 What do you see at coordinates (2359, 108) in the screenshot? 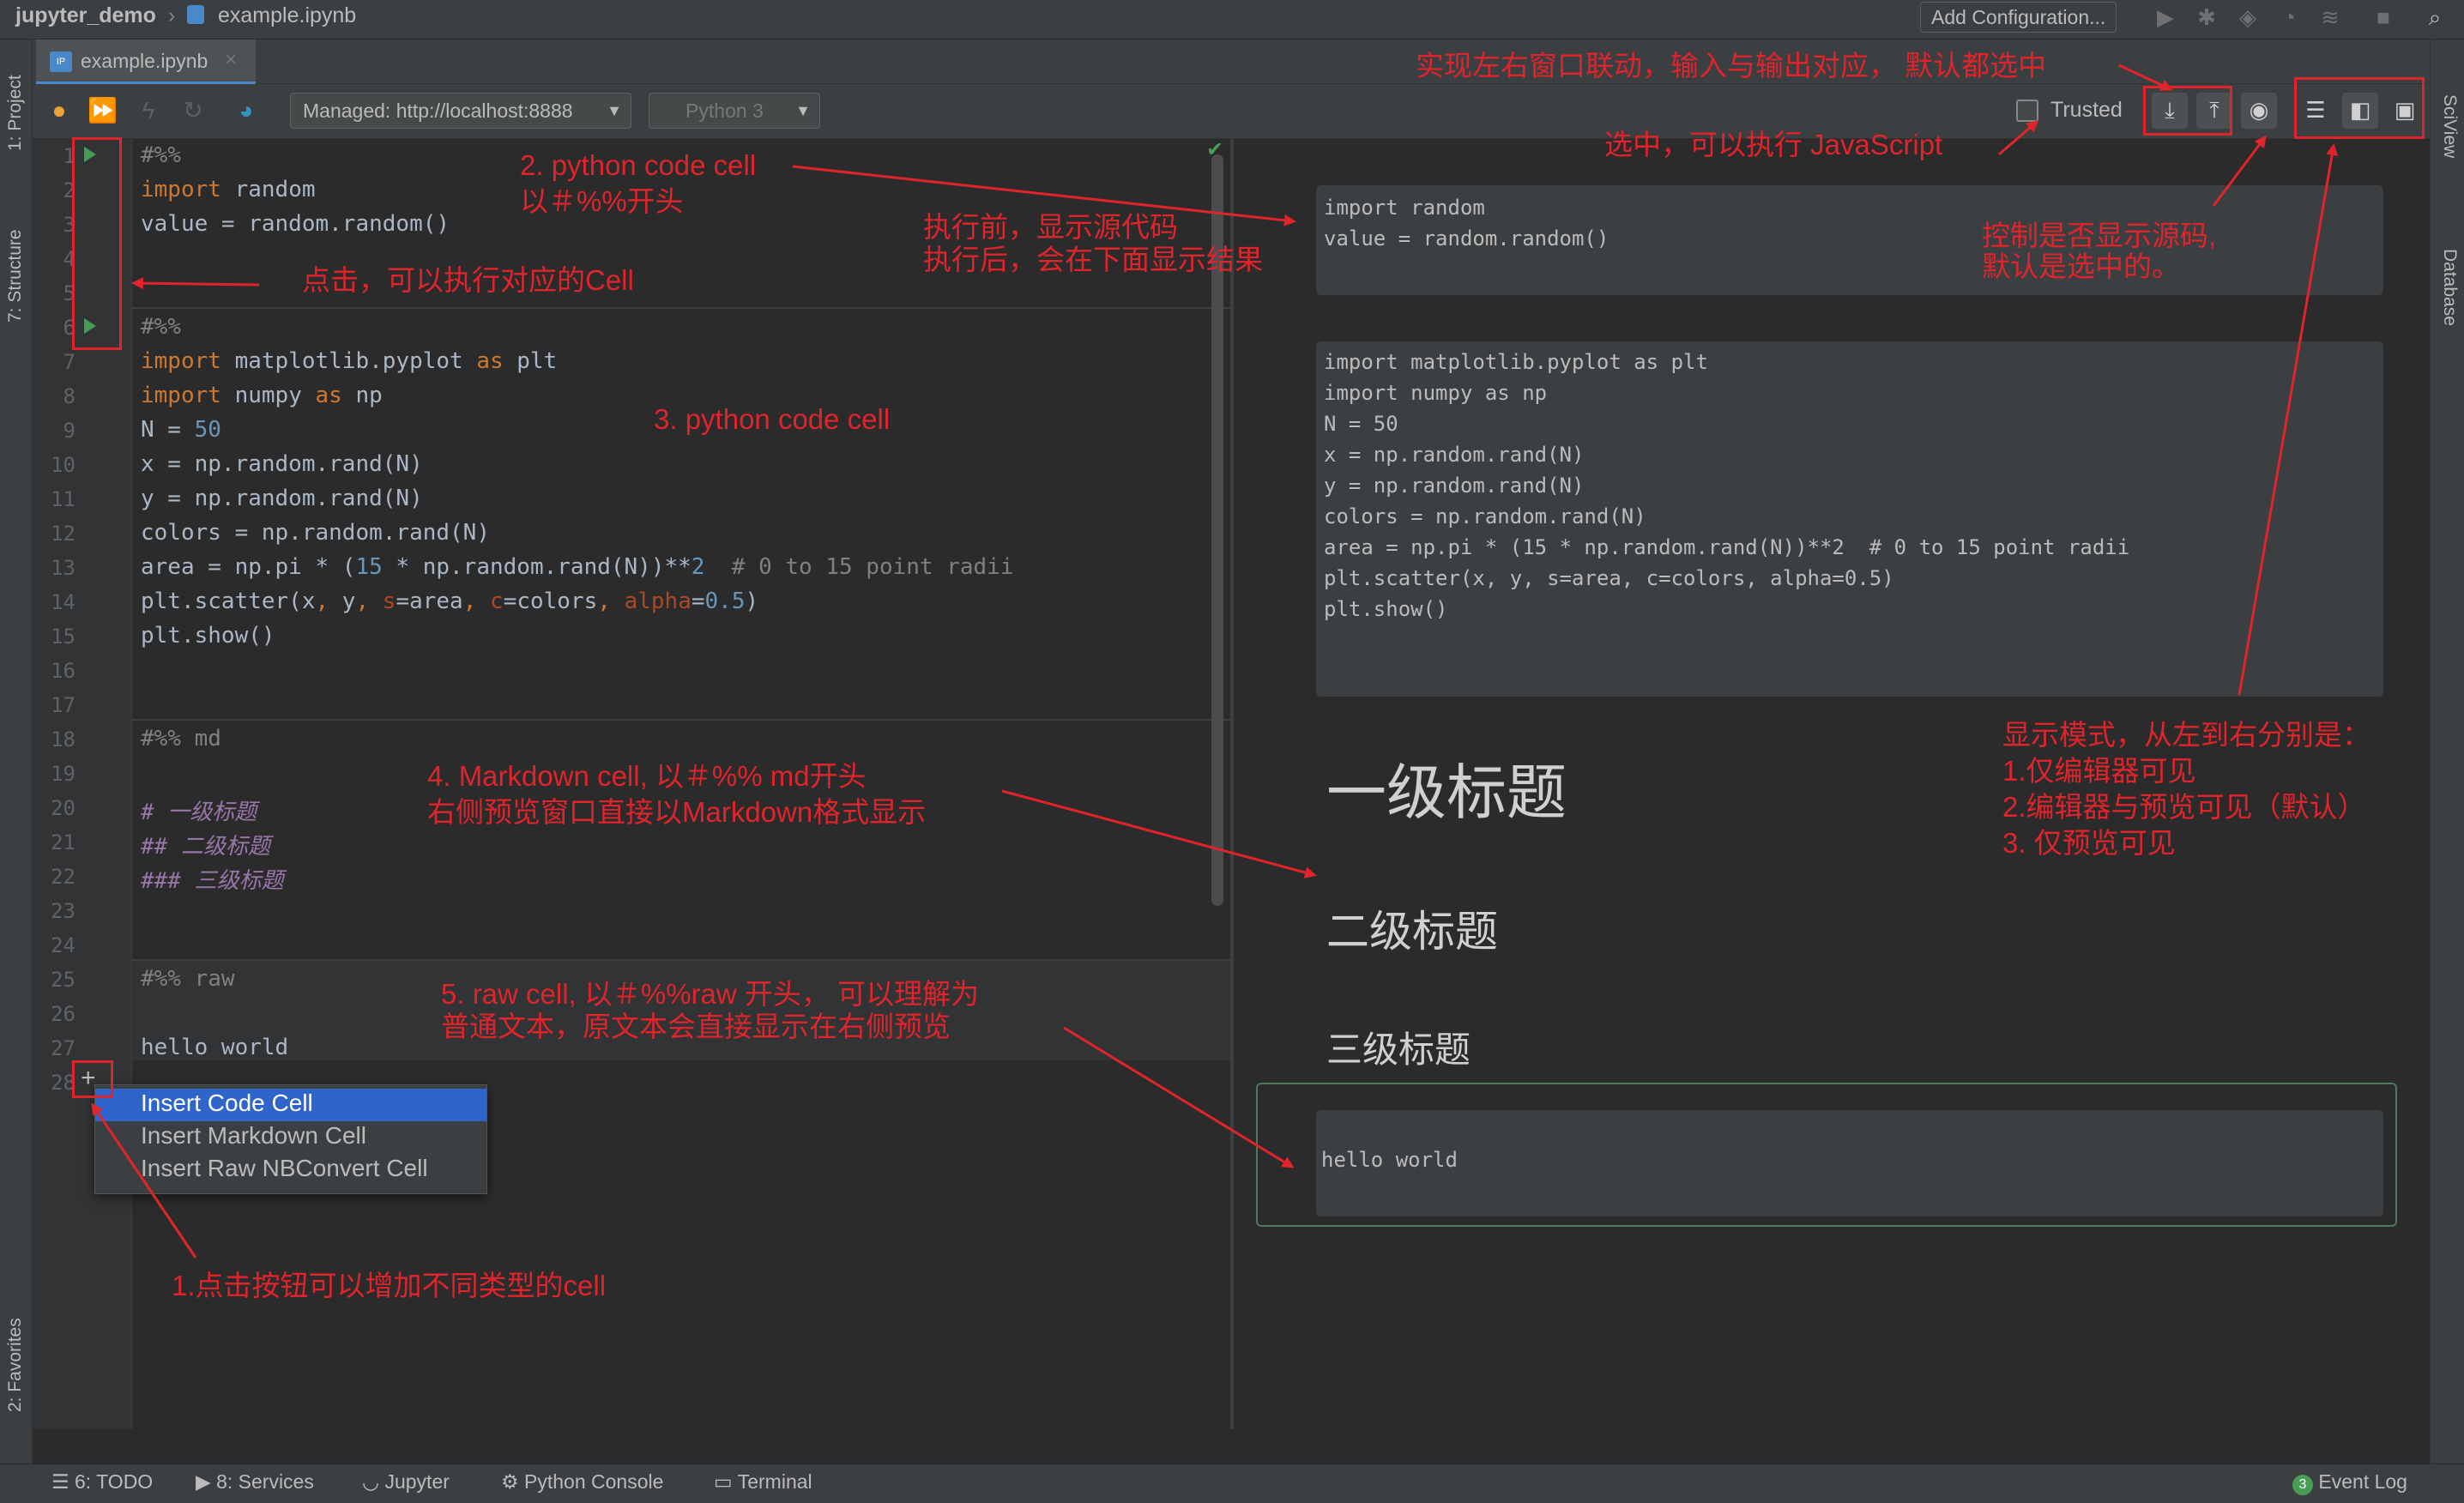
I see `view-mode-highlight-box` at bounding box center [2359, 108].